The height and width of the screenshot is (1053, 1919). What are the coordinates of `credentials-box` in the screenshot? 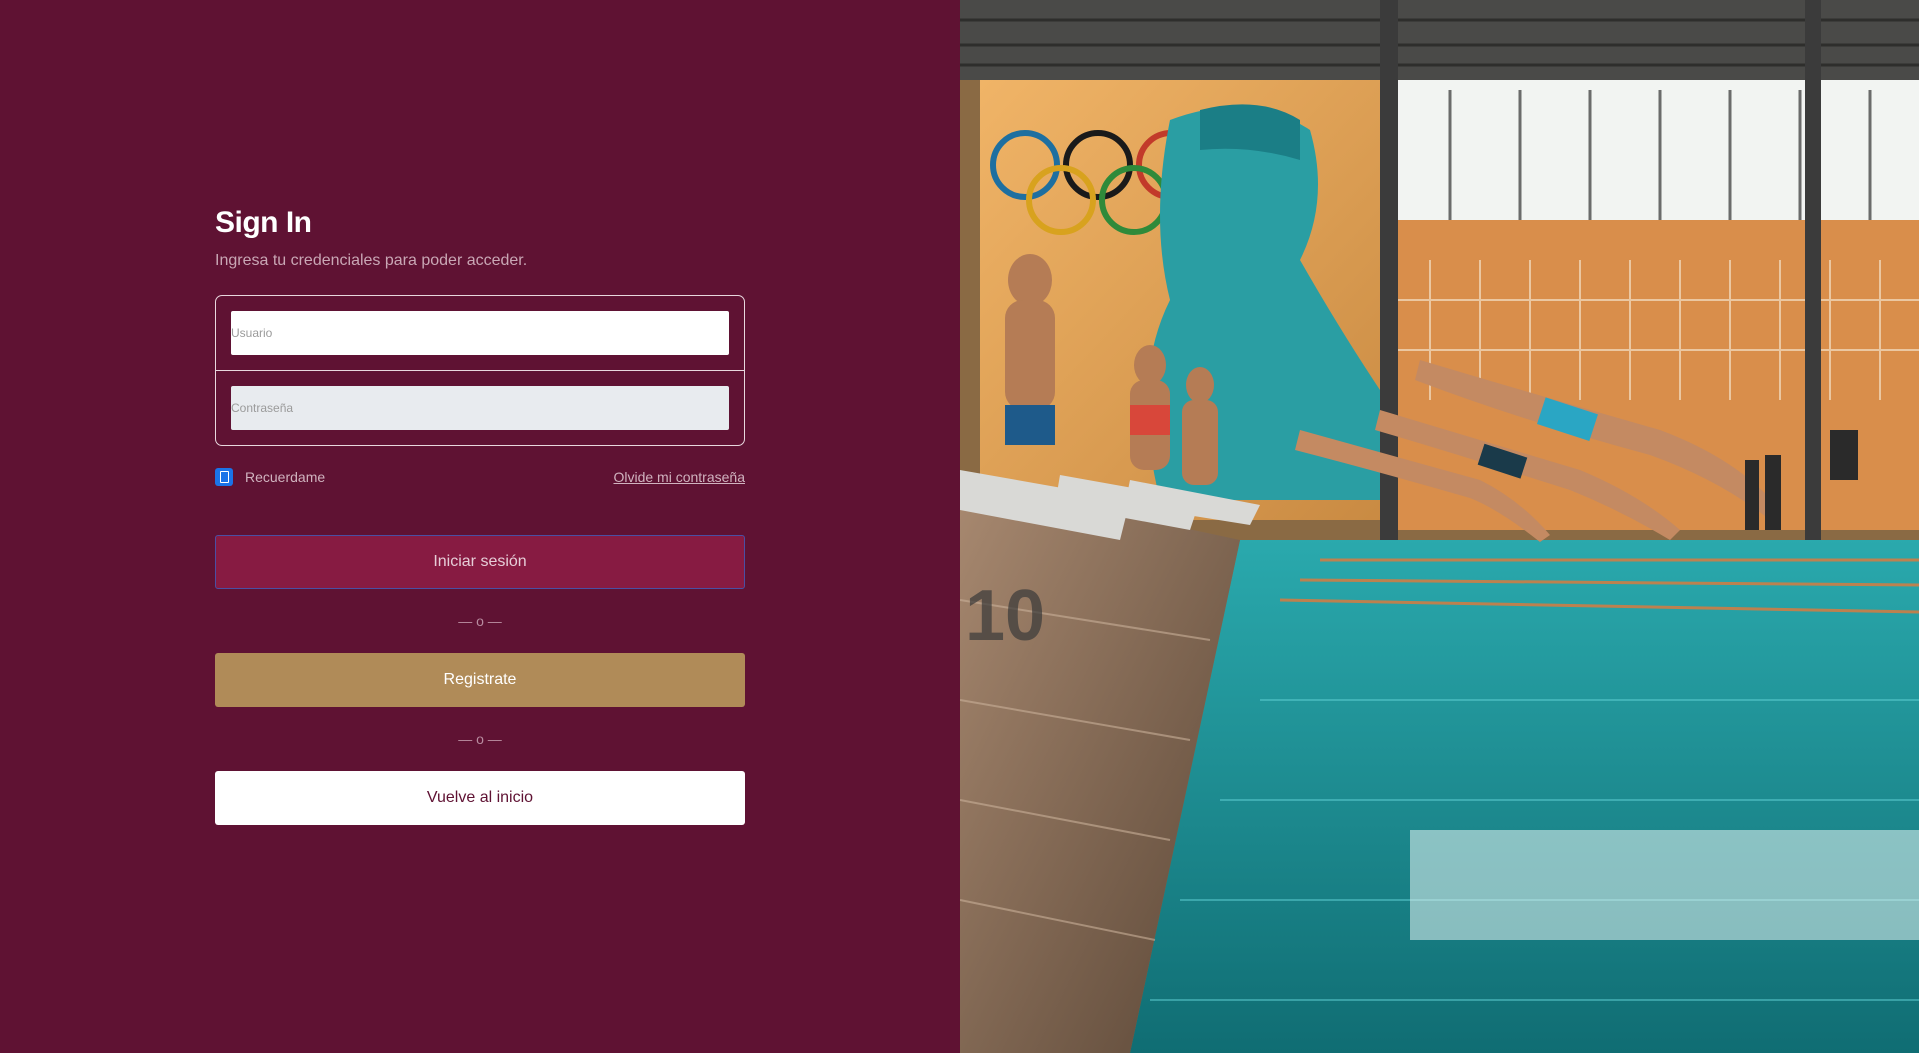 It's located at (480, 370).